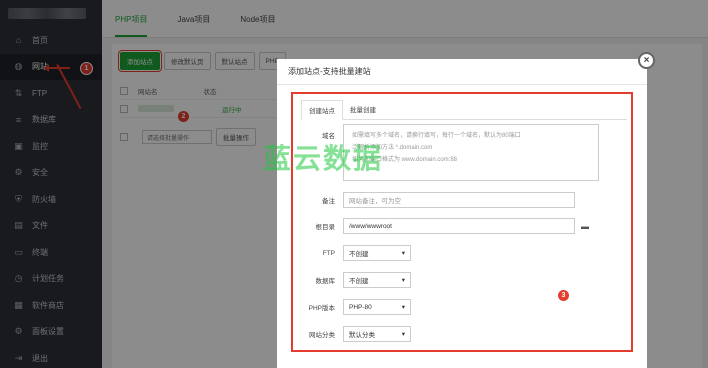  What do you see at coordinates (322, 110) in the screenshot?
I see `tab-create-site: 创建站点` at bounding box center [322, 110].